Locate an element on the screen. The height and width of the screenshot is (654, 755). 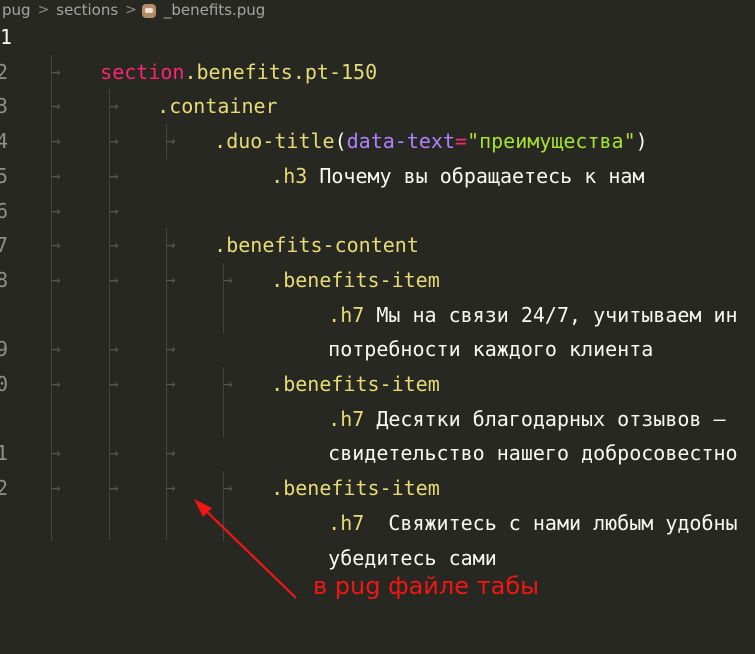
annotation-text: в pug файле табы is located at coordinates (426, 586).